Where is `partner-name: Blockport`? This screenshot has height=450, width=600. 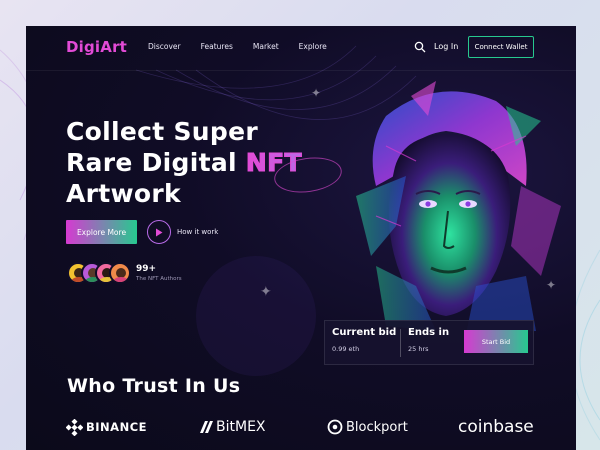
partner-name: Blockport is located at coordinates (377, 427).